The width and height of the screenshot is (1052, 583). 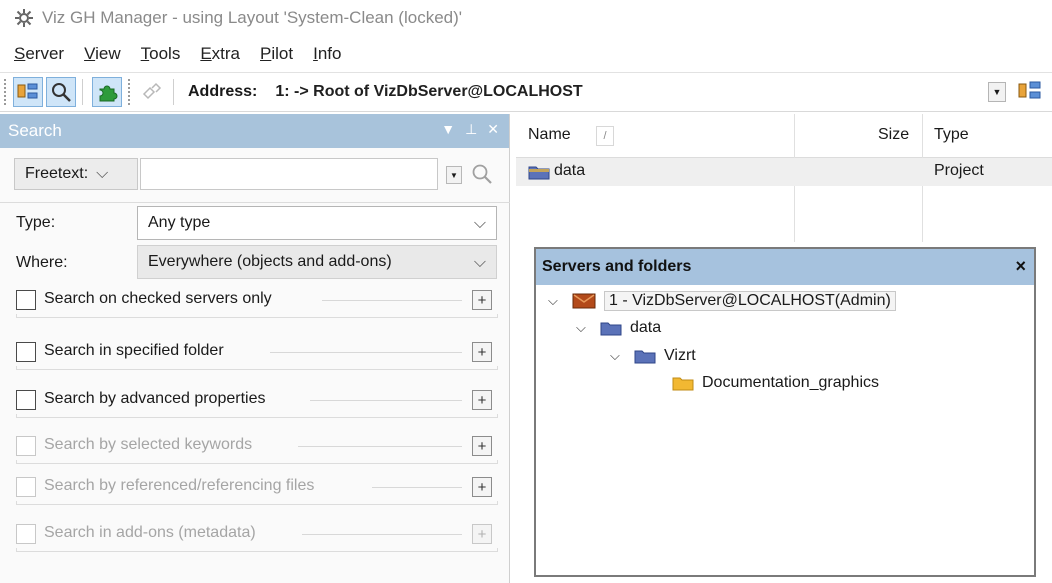 I want to click on divider, so click(x=255, y=202).